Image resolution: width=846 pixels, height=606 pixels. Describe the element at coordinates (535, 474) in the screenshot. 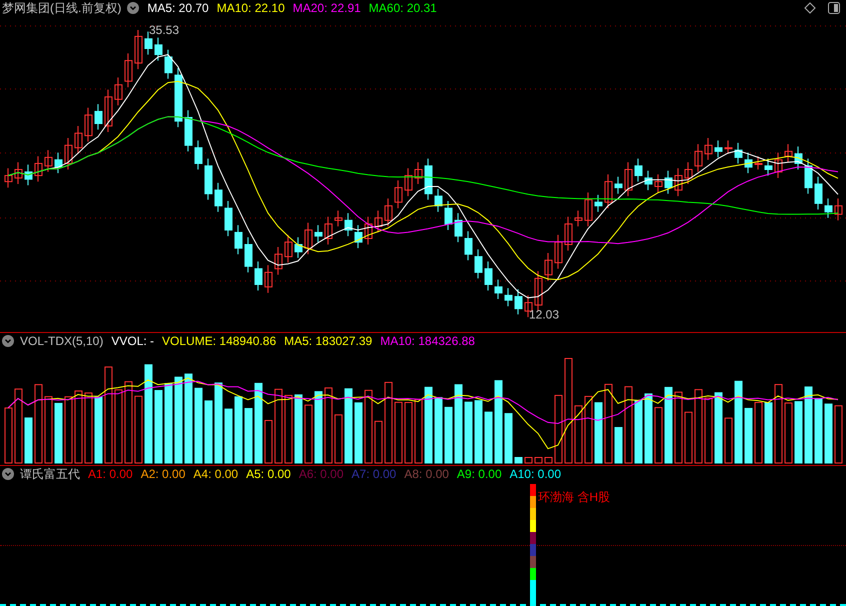

I see `indicator-value: A10: 0.00` at that location.